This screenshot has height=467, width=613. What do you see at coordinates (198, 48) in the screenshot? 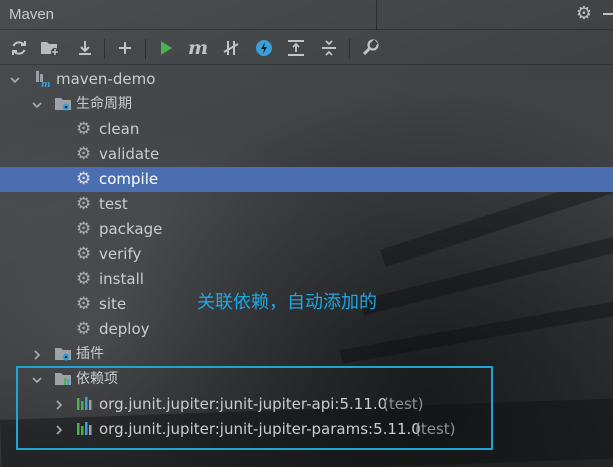
I see `execute-goal-icon: m` at bounding box center [198, 48].